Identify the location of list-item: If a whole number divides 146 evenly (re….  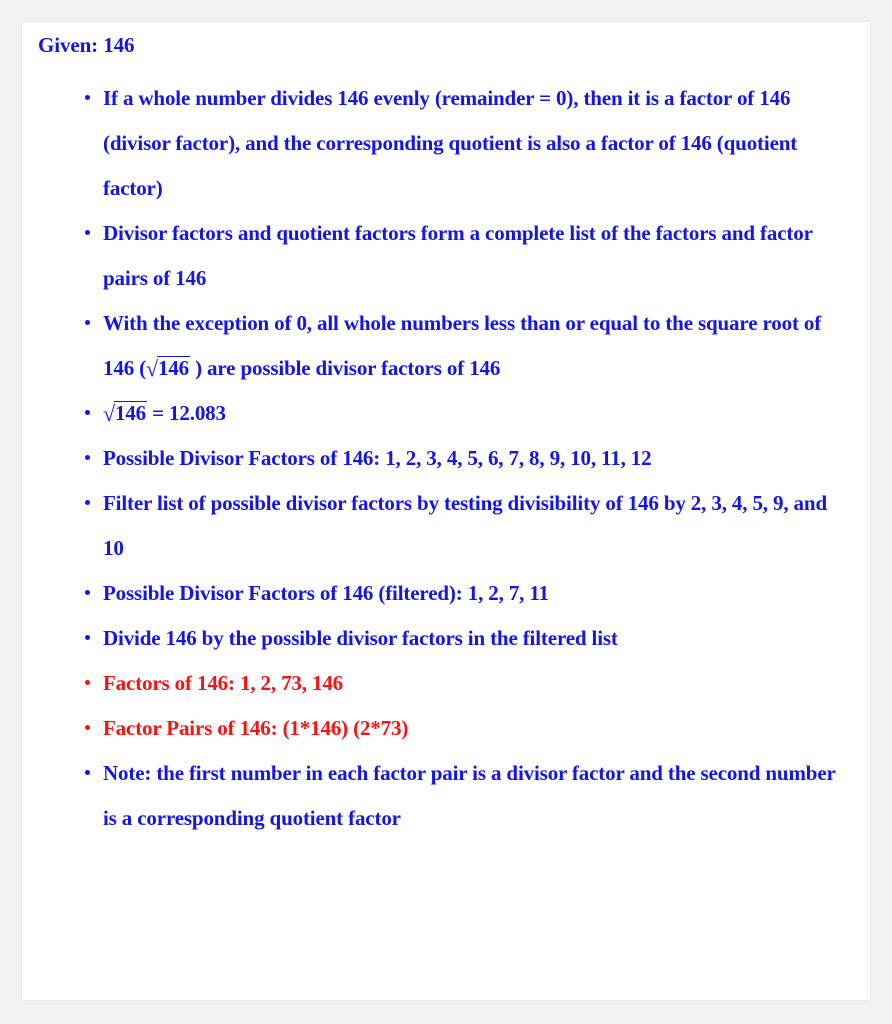
(462, 143).